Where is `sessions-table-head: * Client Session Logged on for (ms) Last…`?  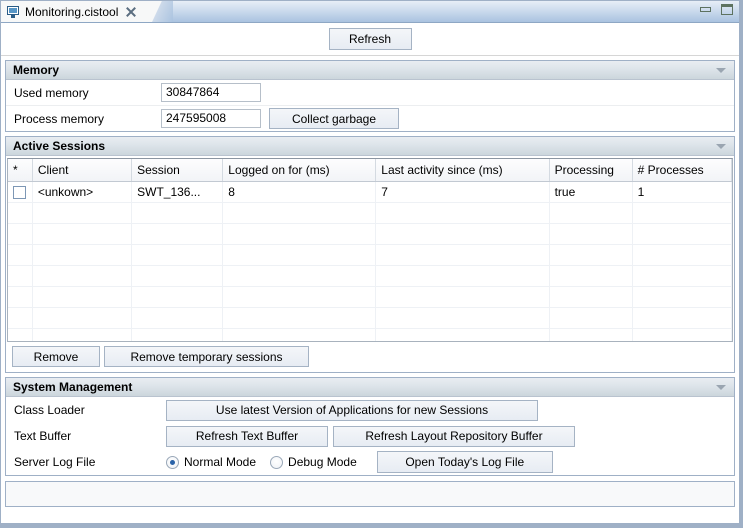
sessions-table-head: * Client Session Logged on for (ms) Last… is located at coordinates (370, 170).